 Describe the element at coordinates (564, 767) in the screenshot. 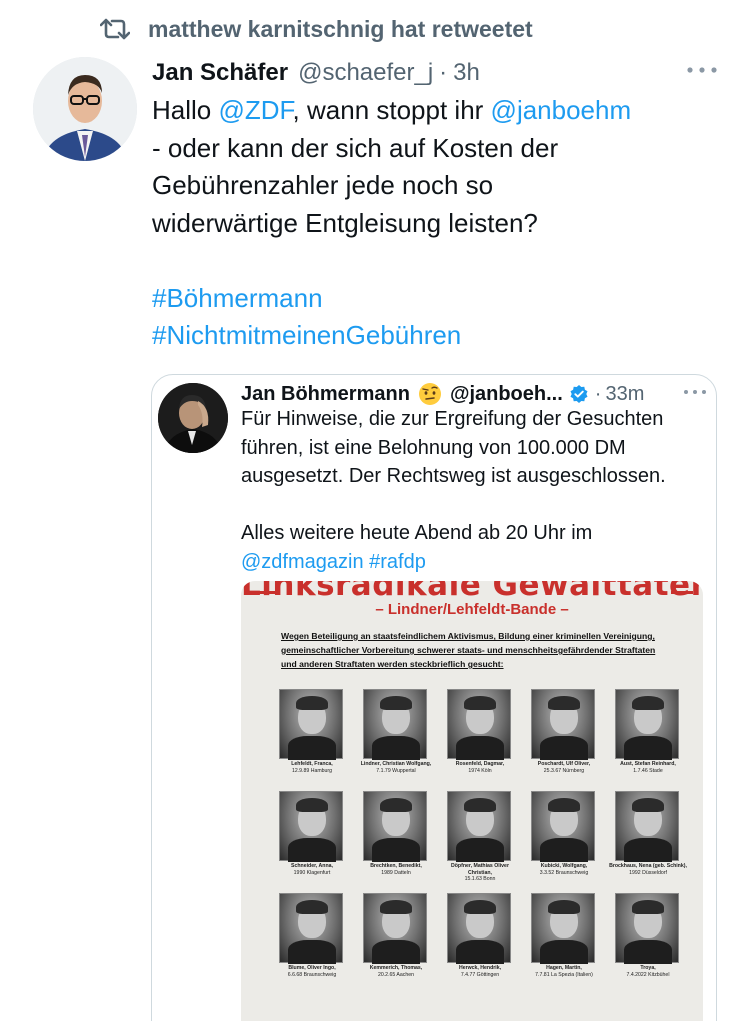

I see `portrait-caption: Poschardt, Ulf Oliver, 25.3.67 Nürnberg` at that location.